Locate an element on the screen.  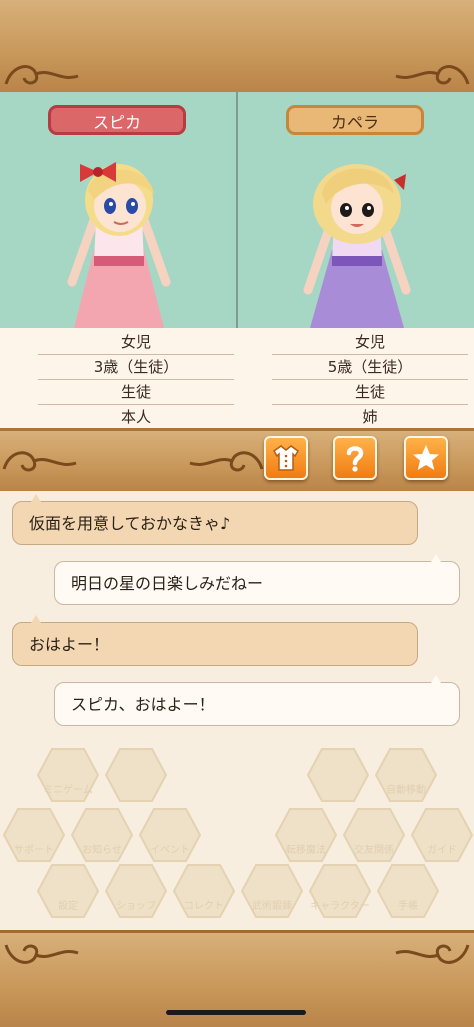
question-icon is located at coordinates (355, 459).